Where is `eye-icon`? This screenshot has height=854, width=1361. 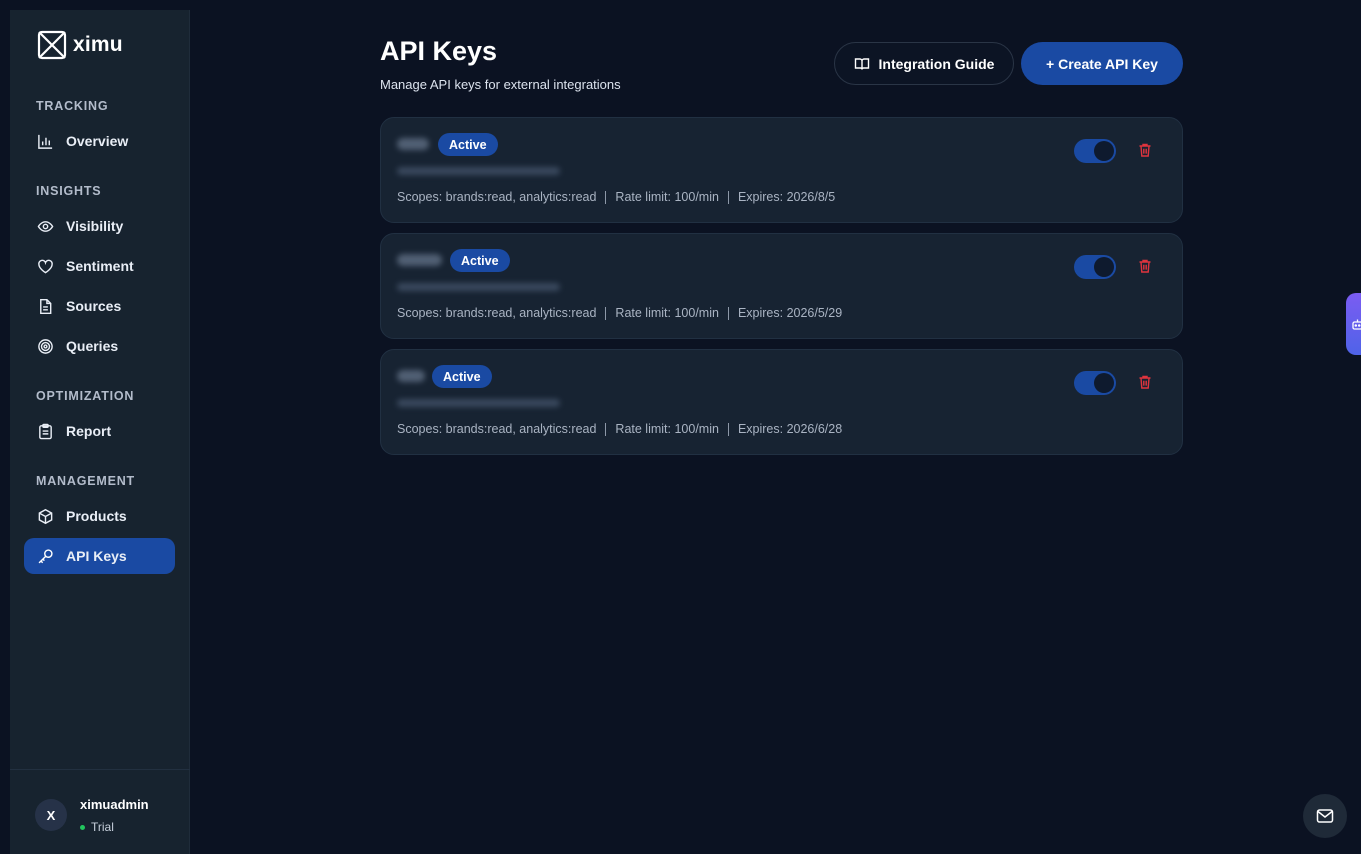
eye-icon is located at coordinates (45, 226).